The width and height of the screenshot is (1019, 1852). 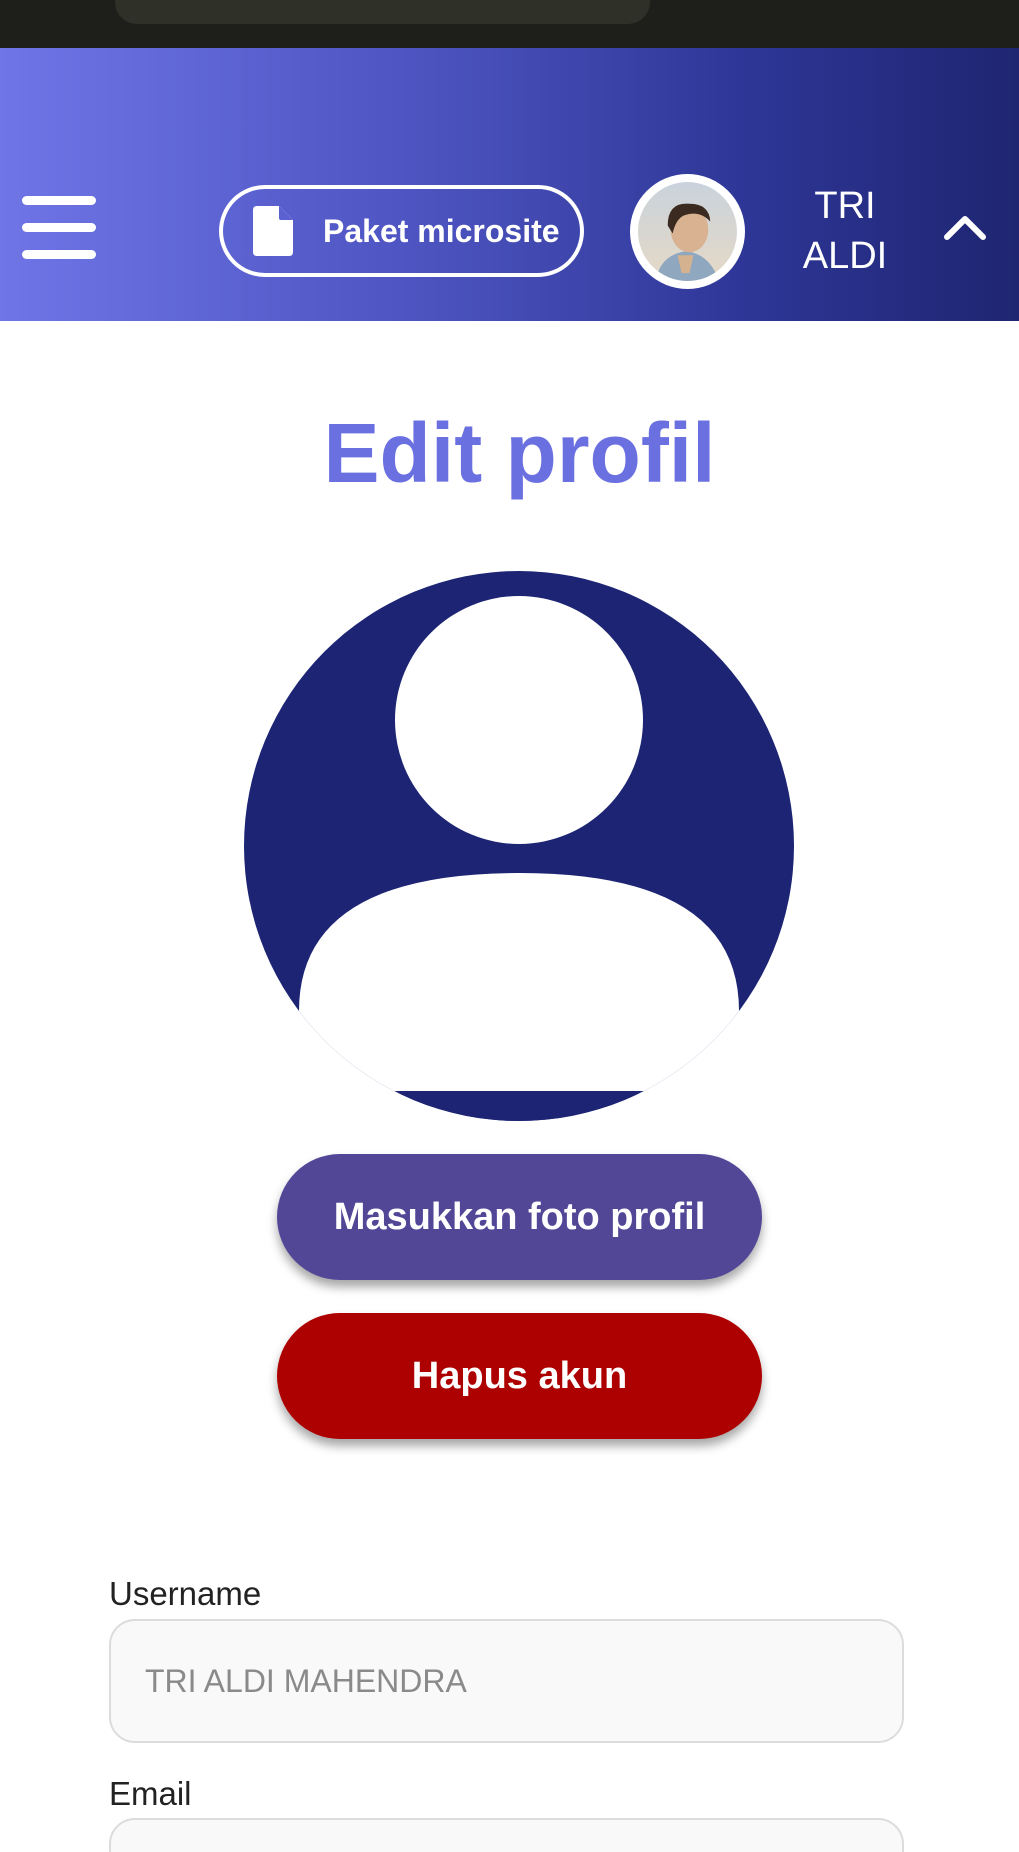 I want to click on paket-microsite-button: Paket microsite, so click(x=401, y=231).